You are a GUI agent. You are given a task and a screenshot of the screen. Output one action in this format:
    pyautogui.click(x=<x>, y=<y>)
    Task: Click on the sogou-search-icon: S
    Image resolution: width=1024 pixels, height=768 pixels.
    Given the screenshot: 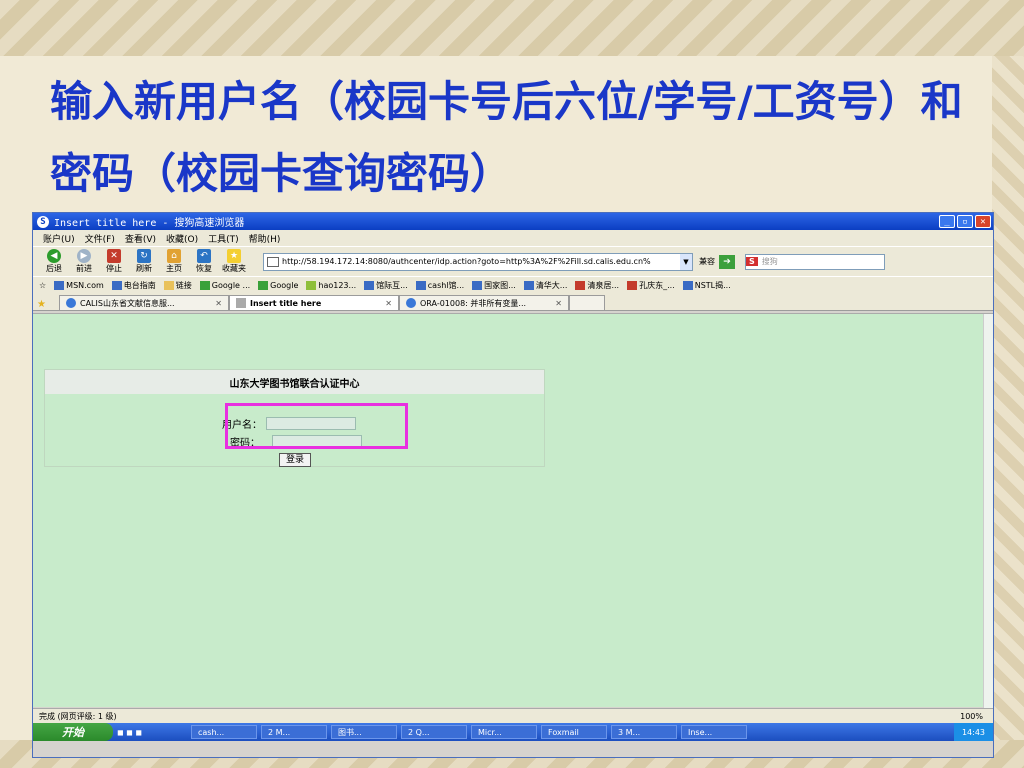 What is the action you would take?
    pyautogui.click(x=752, y=261)
    